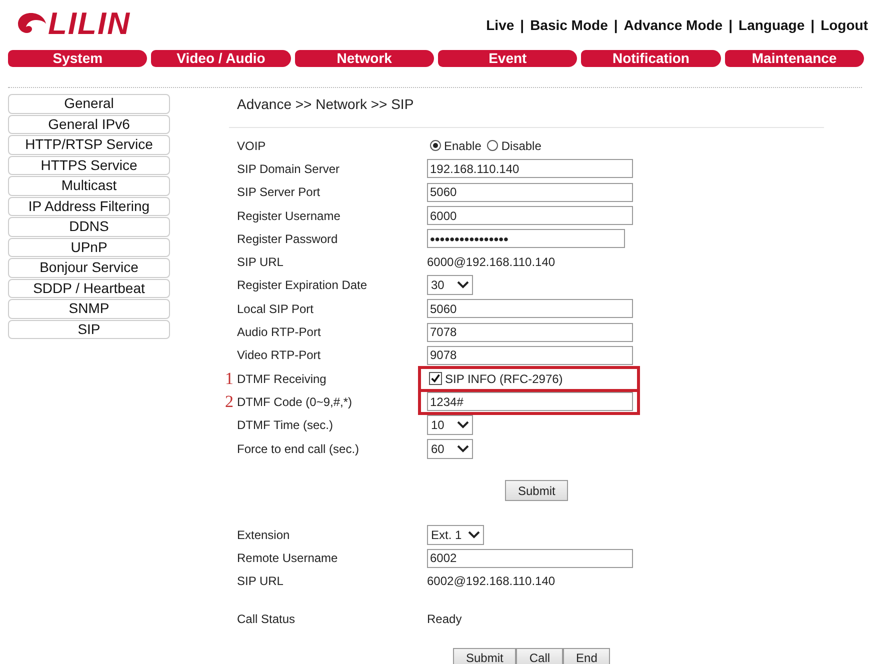 This screenshot has width=870, height=664. Describe the element at coordinates (651, 58) in the screenshot. I see `nav-tab: Notification` at that location.